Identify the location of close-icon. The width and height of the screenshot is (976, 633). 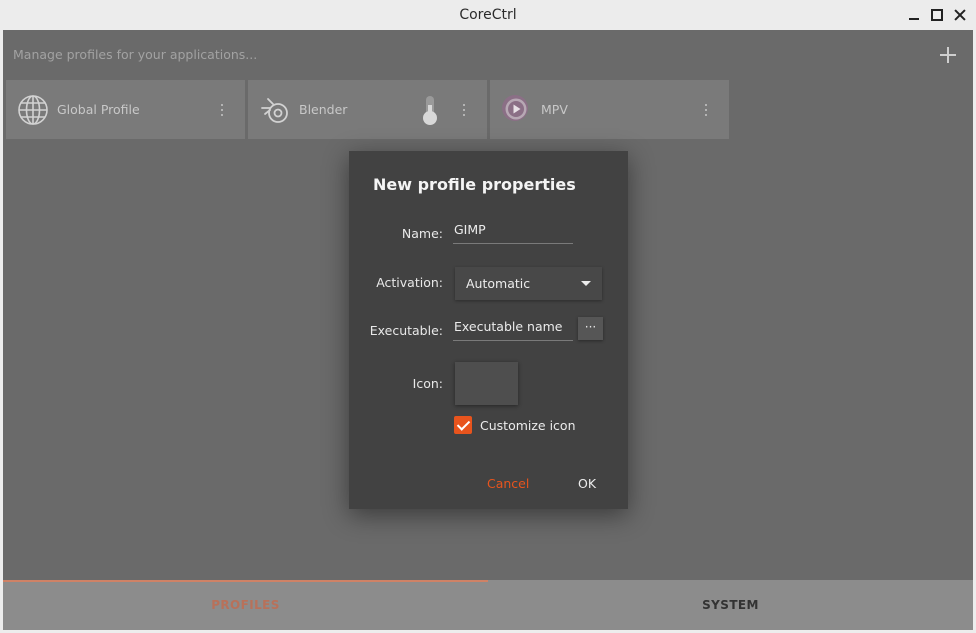
(960, 15).